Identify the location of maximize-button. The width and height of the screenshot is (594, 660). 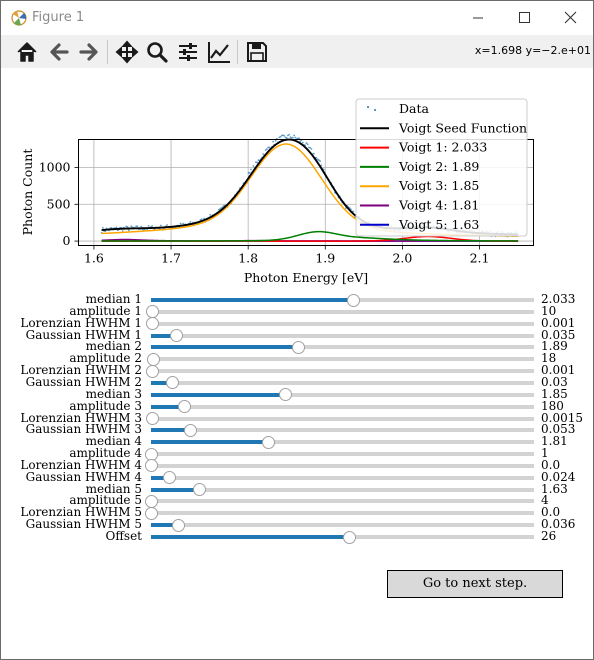
(524, 18).